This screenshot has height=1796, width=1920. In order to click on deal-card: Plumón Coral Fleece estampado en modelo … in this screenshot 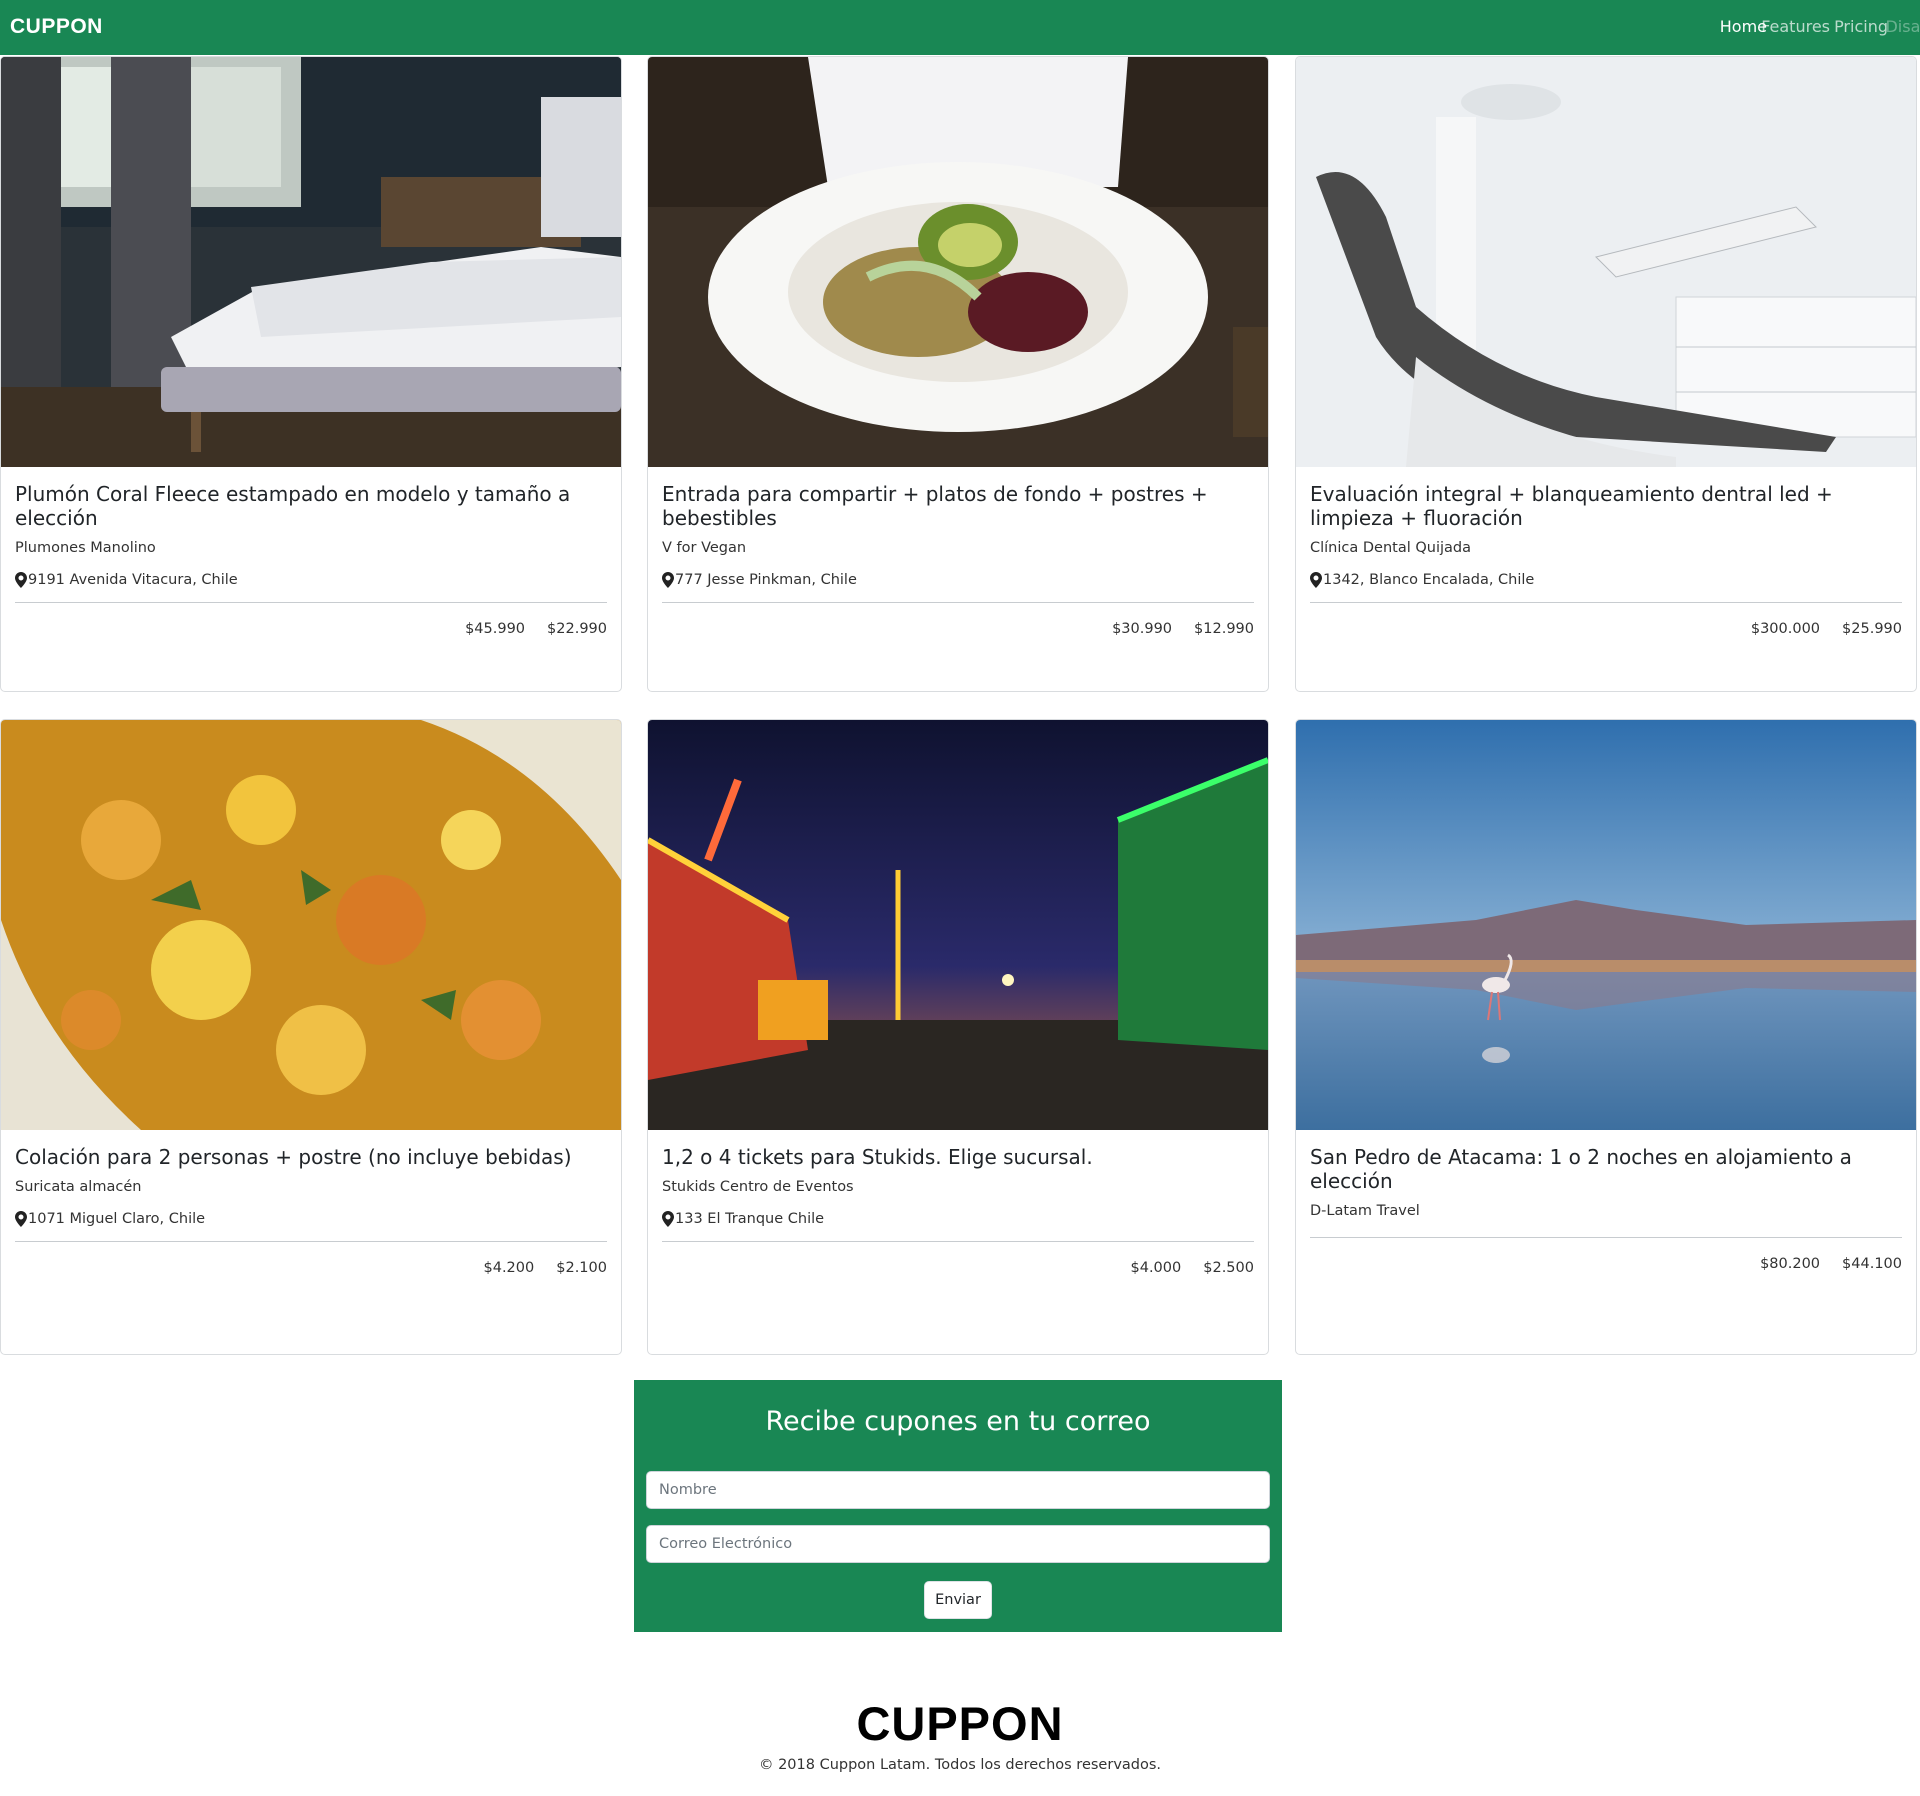, I will do `click(311, 374)`.